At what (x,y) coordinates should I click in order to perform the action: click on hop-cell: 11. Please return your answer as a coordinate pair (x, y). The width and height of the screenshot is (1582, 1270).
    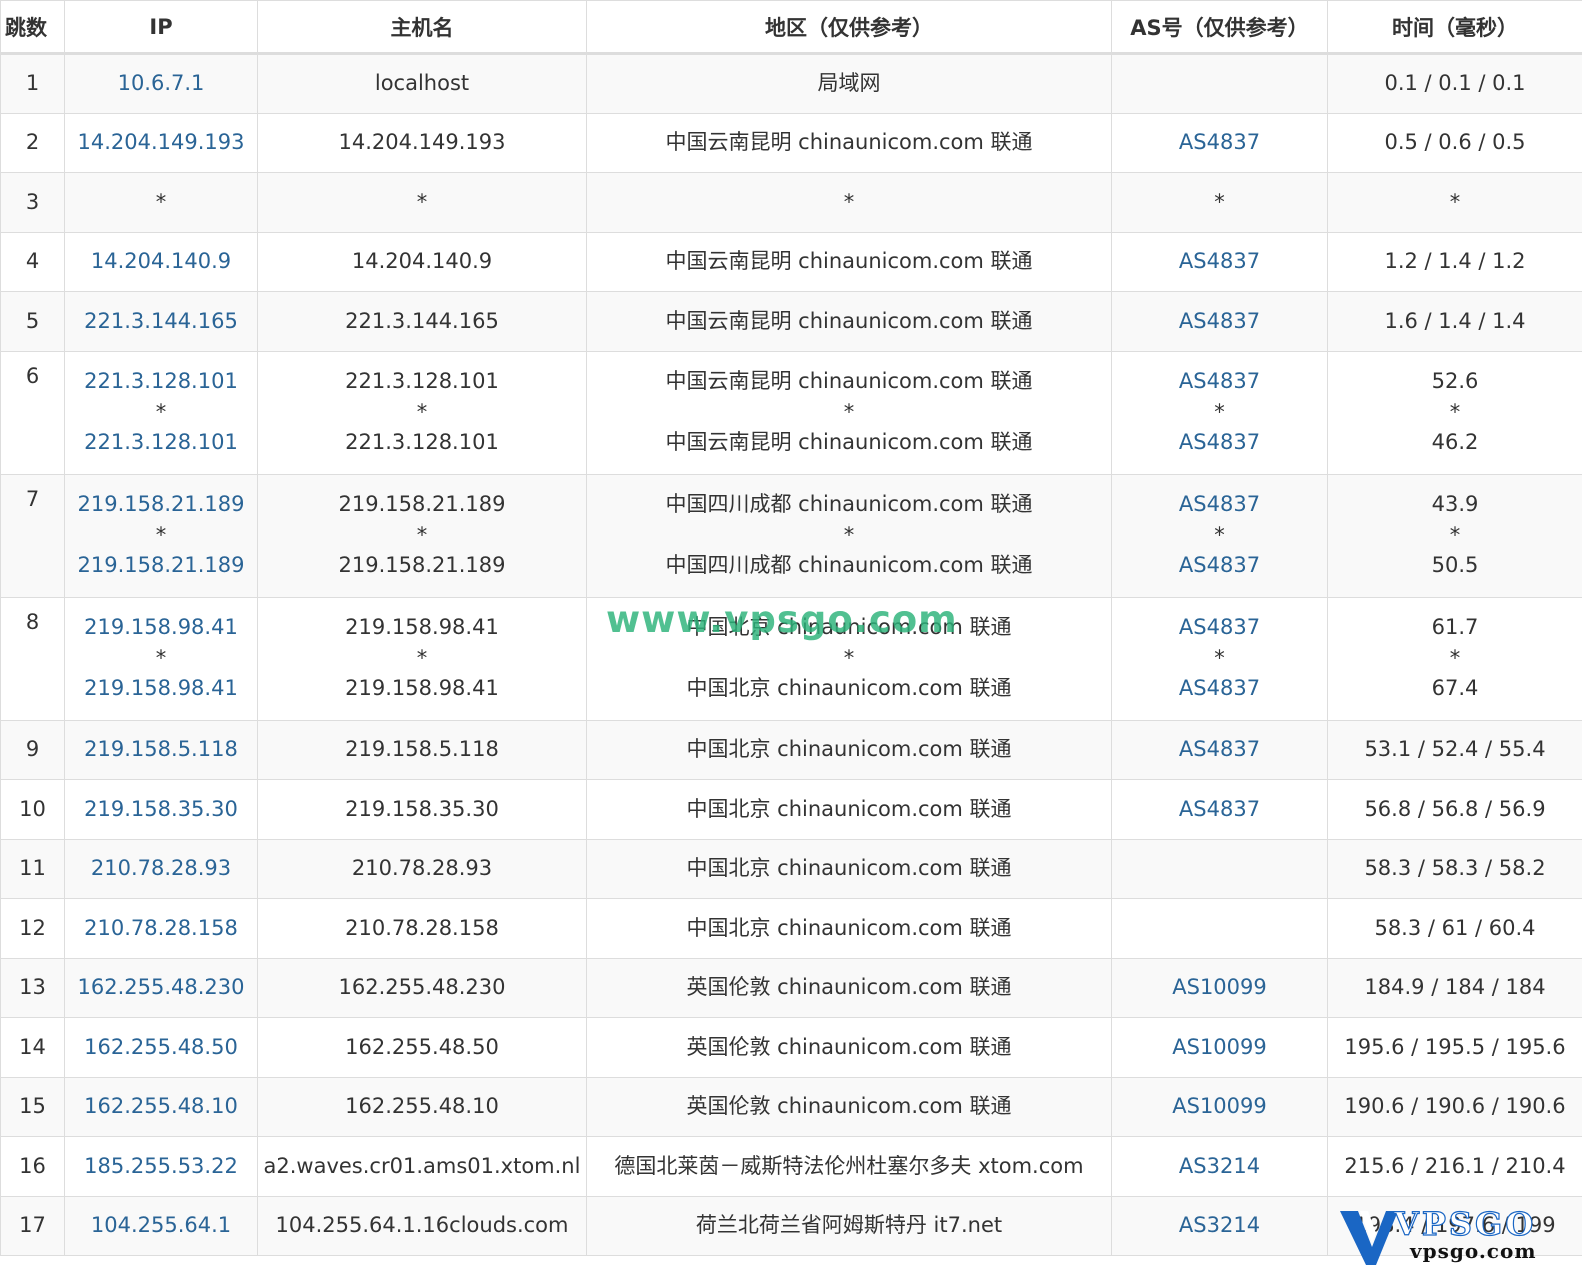
    Looking at the image, I should click on (32, 868).